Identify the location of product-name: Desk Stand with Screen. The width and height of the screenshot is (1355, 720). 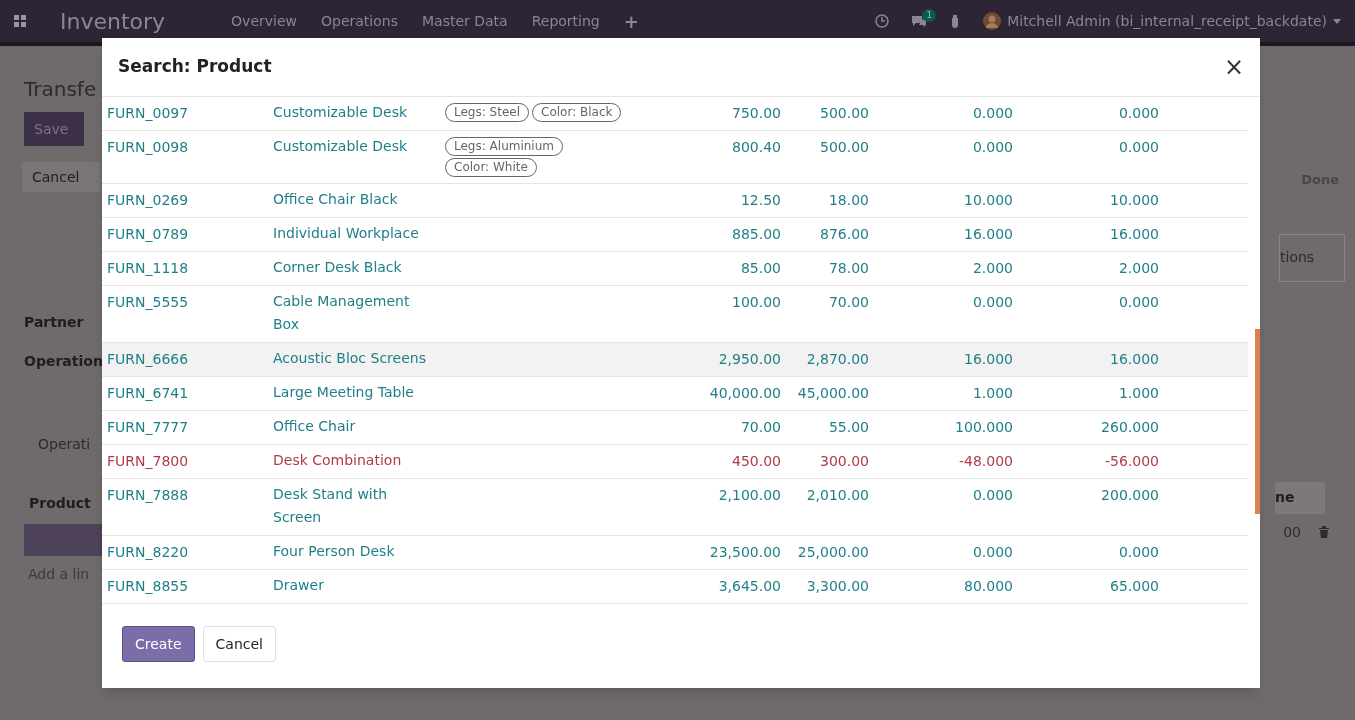
(331, 506).